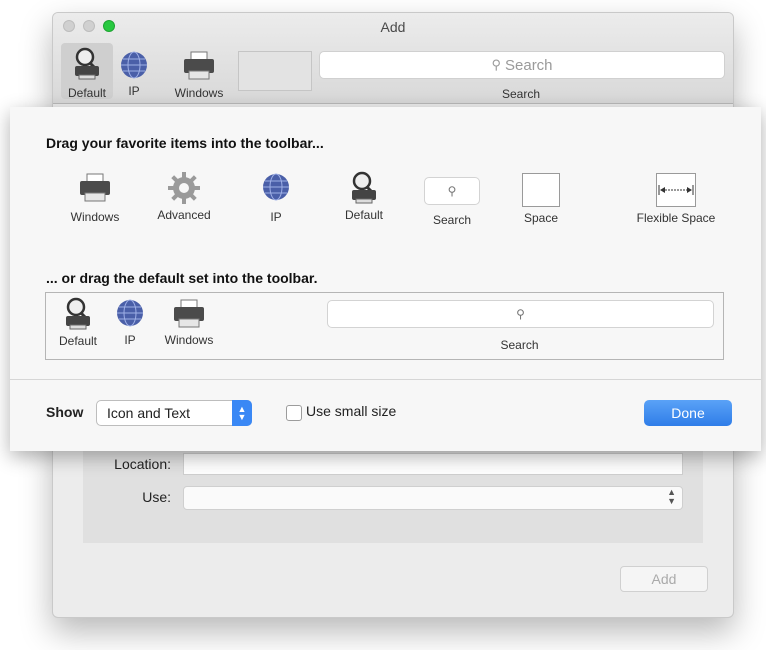  I want to click on done-button: Done, so click(688, 413).